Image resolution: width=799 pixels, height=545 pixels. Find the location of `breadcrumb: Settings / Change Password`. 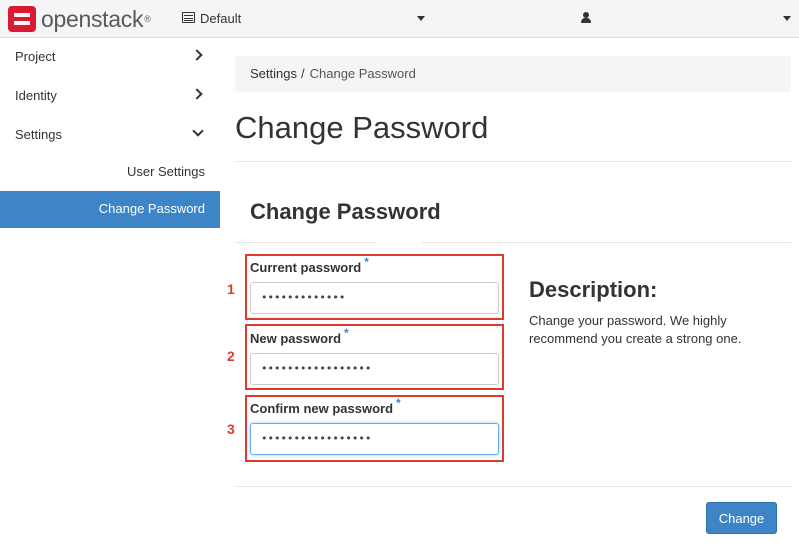

breadcrumb: Settings / Change Password is located at coordinates (513, 74).